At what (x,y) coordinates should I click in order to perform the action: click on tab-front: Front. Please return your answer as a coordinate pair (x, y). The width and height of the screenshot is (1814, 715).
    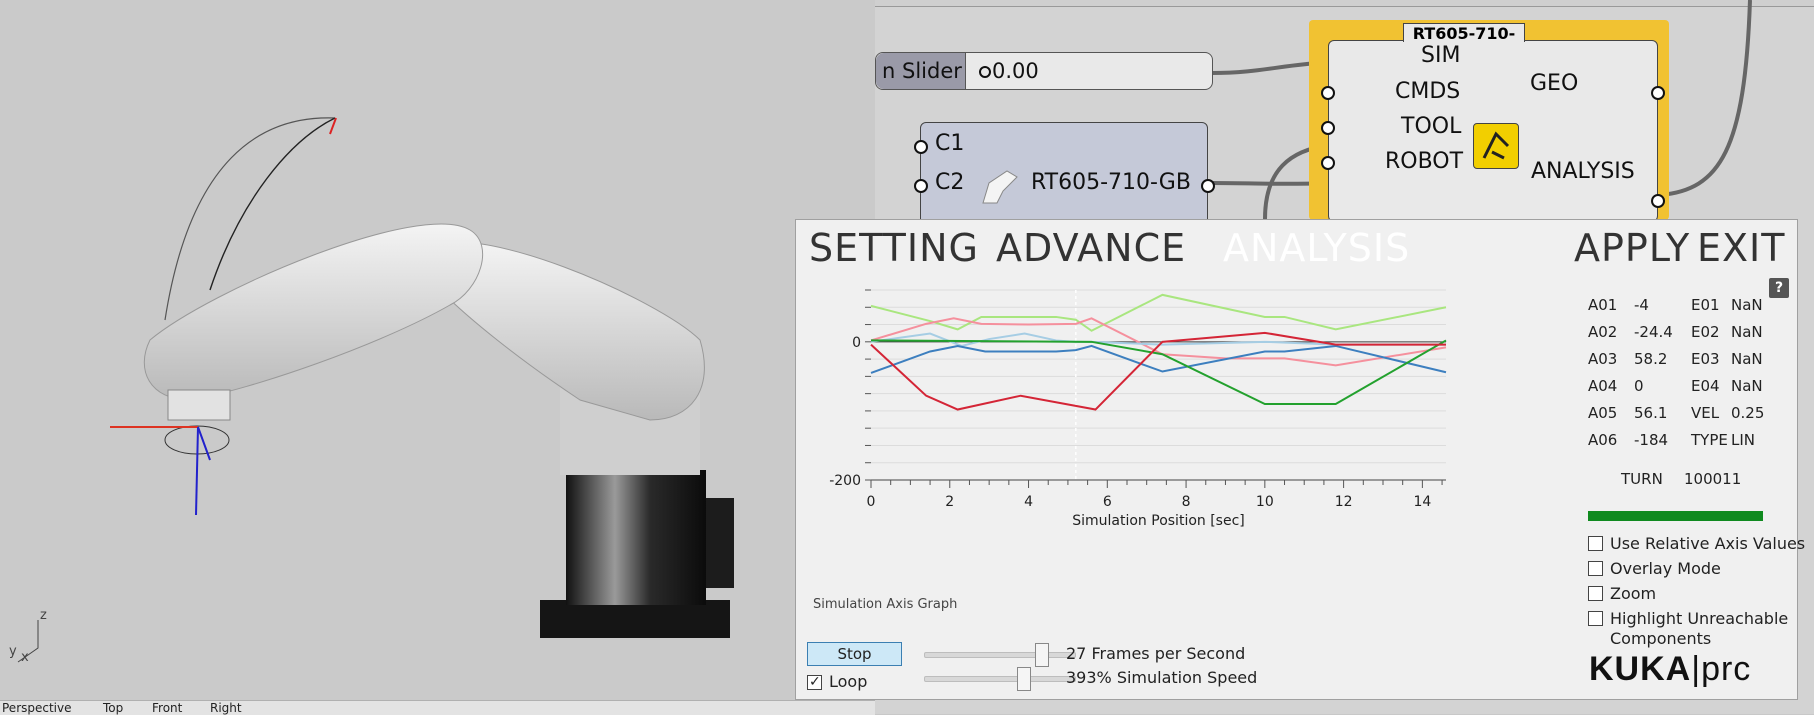
    Looking at the image, I should click on (167, 708).